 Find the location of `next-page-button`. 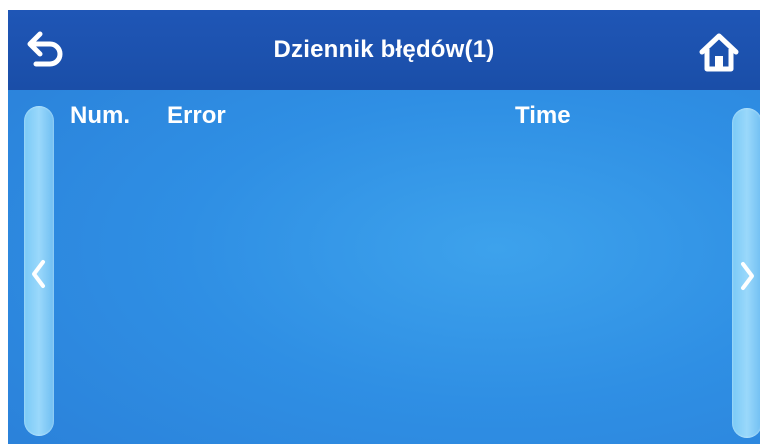

next-page-button is located at coordinates (746, 273).